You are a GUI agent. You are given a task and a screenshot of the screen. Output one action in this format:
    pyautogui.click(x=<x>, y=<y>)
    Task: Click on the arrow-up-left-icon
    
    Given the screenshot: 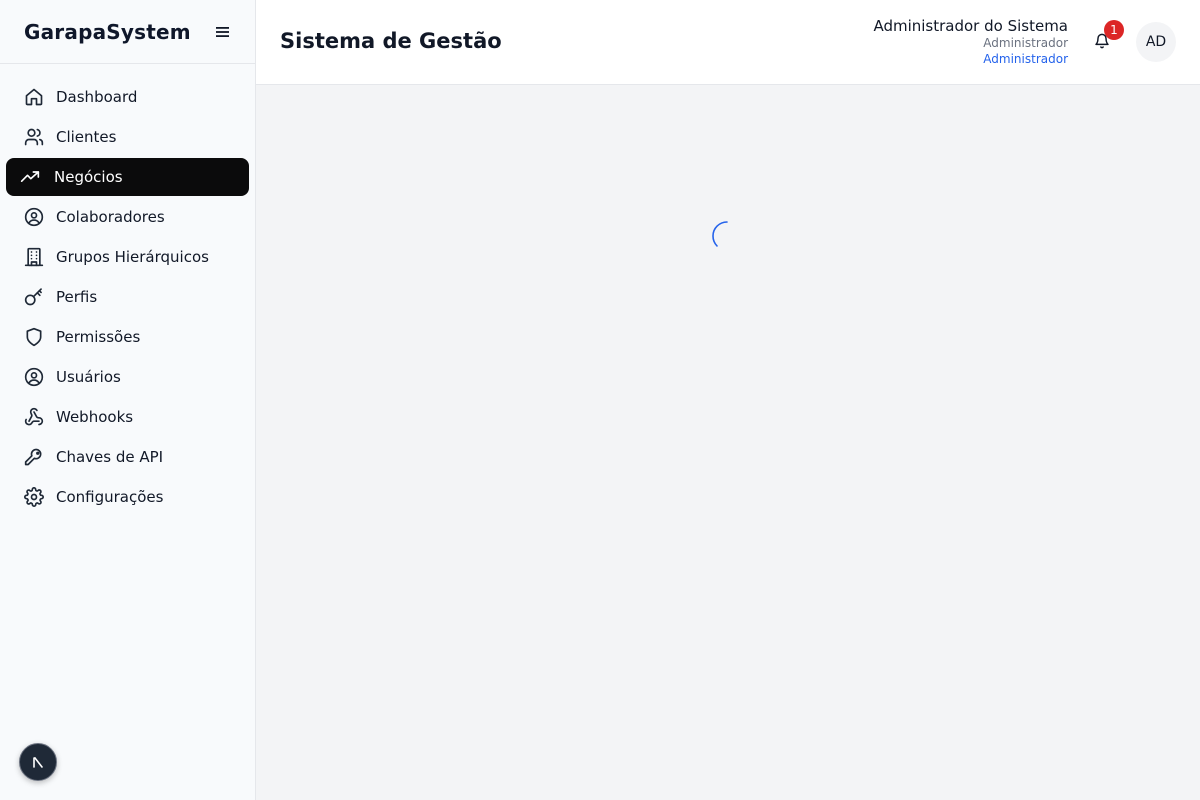 What is the action you would take?
    pyautogui.click(x=38, y=762)
    